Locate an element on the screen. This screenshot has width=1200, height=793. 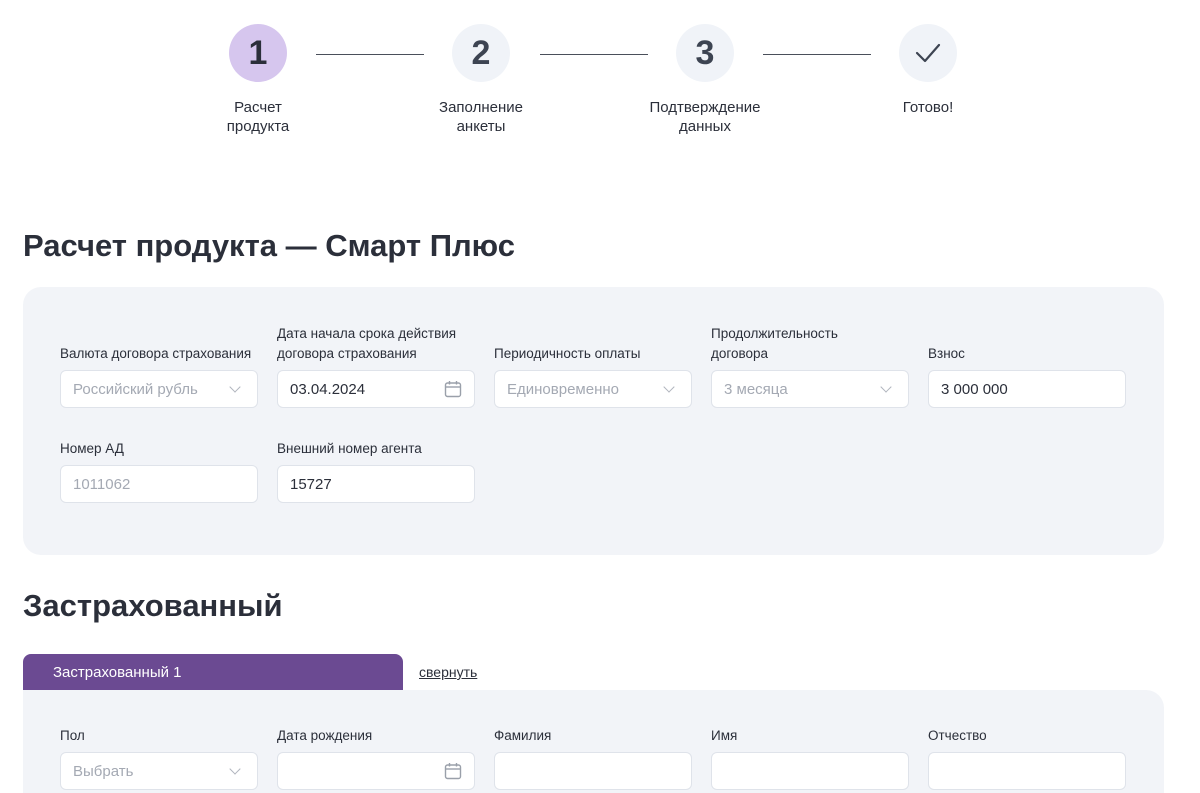
gender-label: Пол is located at coordinates (72, 735).